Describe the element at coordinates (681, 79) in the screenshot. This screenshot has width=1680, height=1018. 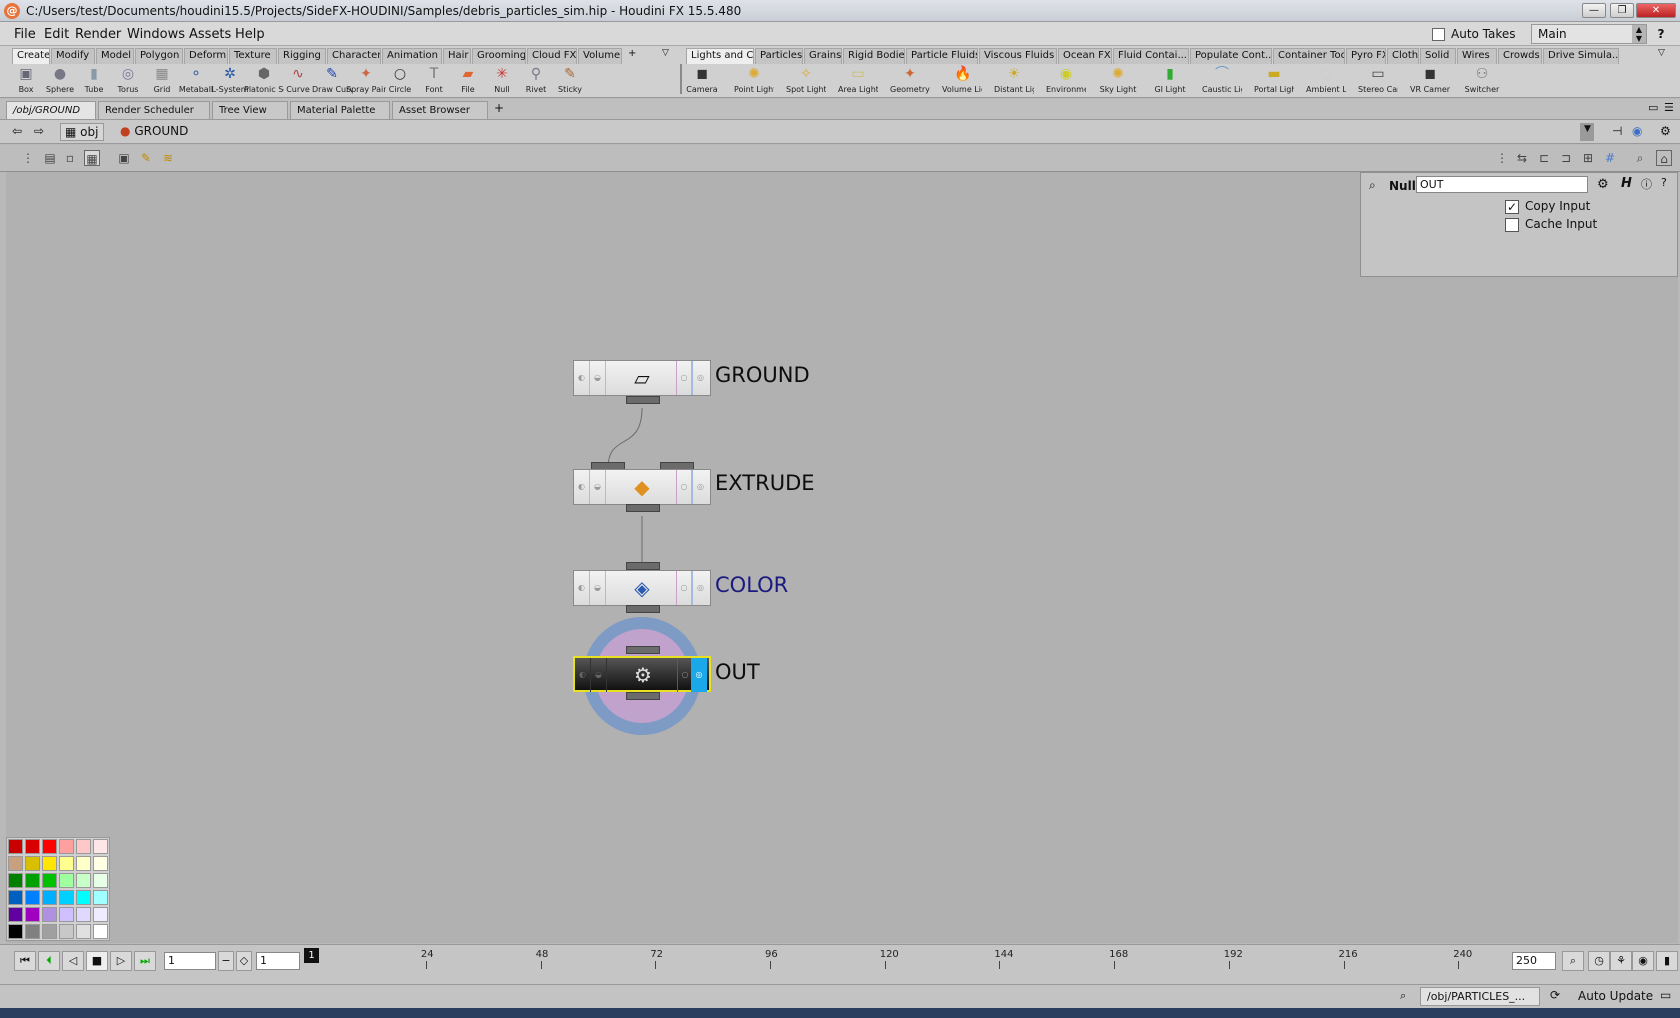
I see `shelf-divider` at that location.